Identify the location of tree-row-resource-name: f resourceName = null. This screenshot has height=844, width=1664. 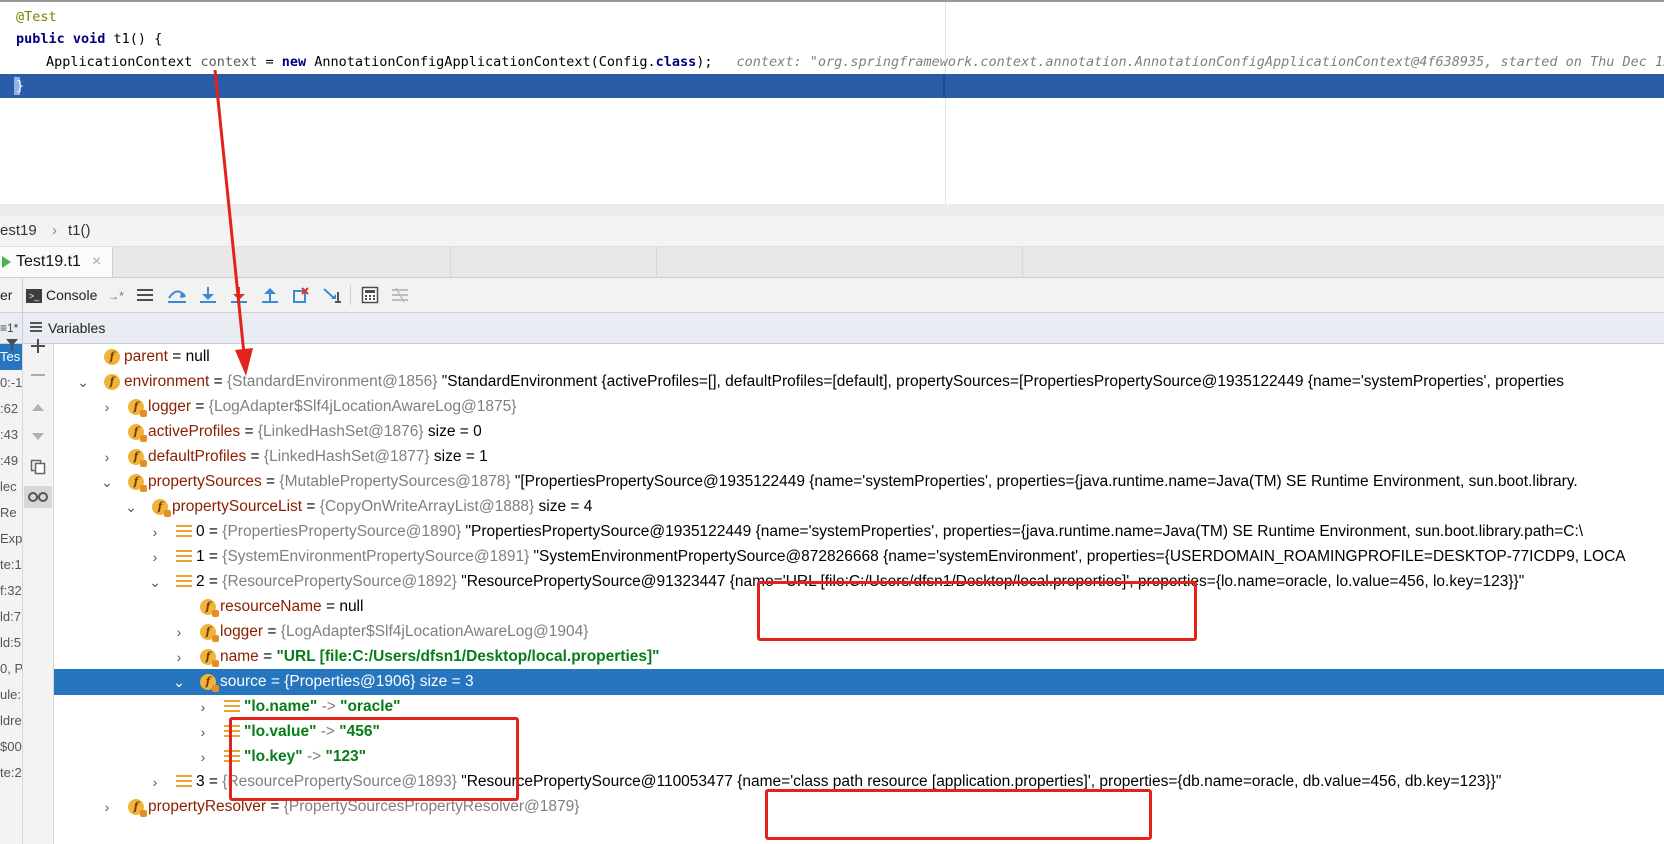
(859, 607).